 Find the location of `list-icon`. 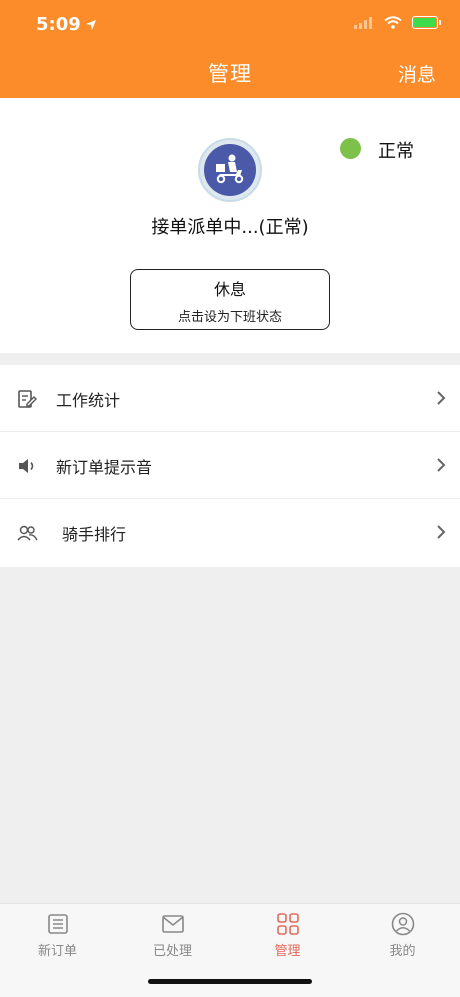

list-icon is located at coordinates (57, 924).